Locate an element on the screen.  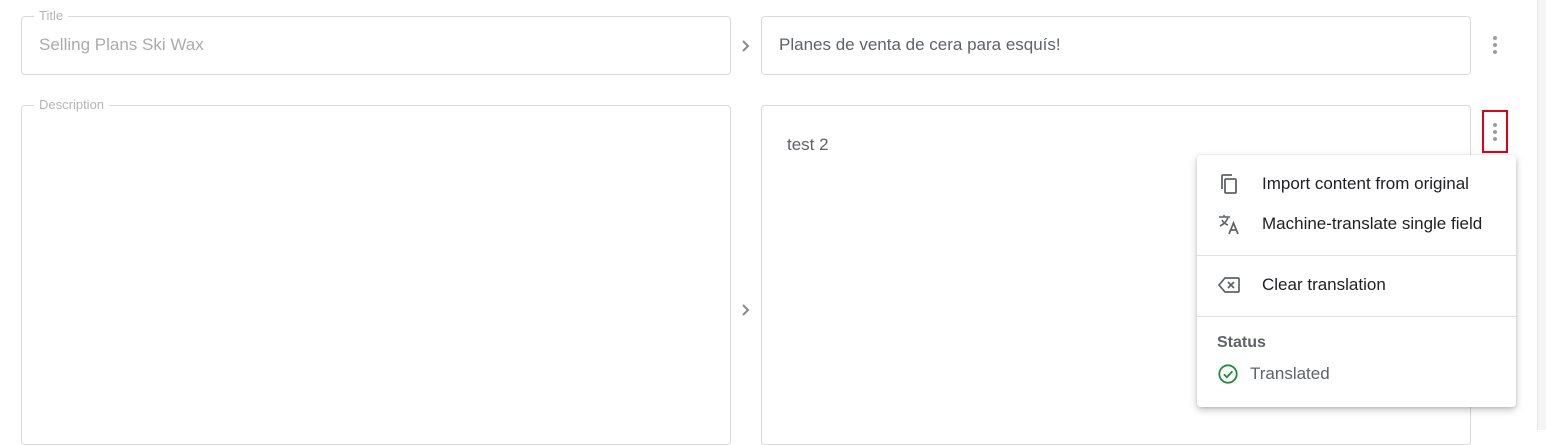
status-badge: Translated is located at coordinates (1273, 374).